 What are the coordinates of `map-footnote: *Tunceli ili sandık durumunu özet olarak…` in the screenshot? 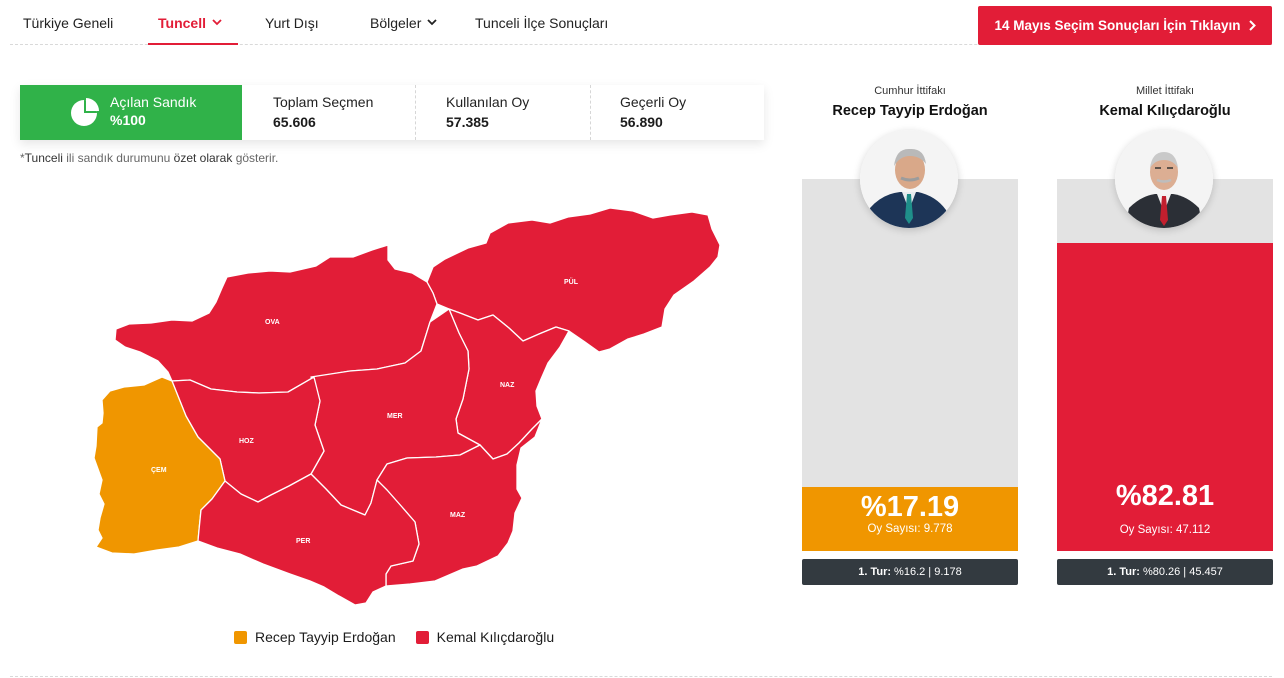 It's located at (149, 158).